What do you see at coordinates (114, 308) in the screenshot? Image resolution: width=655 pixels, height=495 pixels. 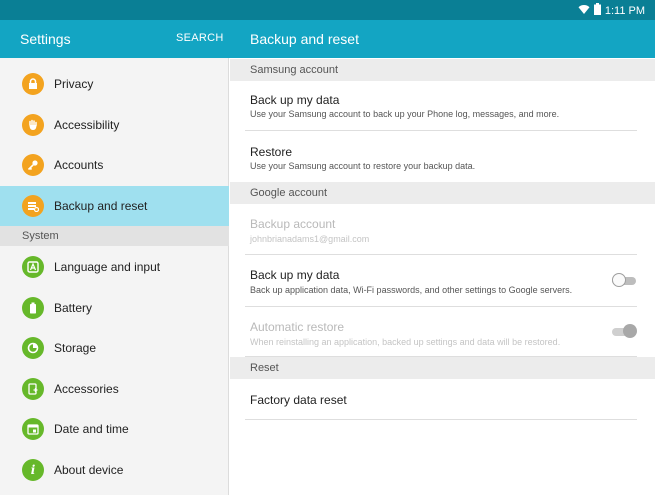 I see `sidebar-item-battery: Battery` at bounding box center [114, 308].